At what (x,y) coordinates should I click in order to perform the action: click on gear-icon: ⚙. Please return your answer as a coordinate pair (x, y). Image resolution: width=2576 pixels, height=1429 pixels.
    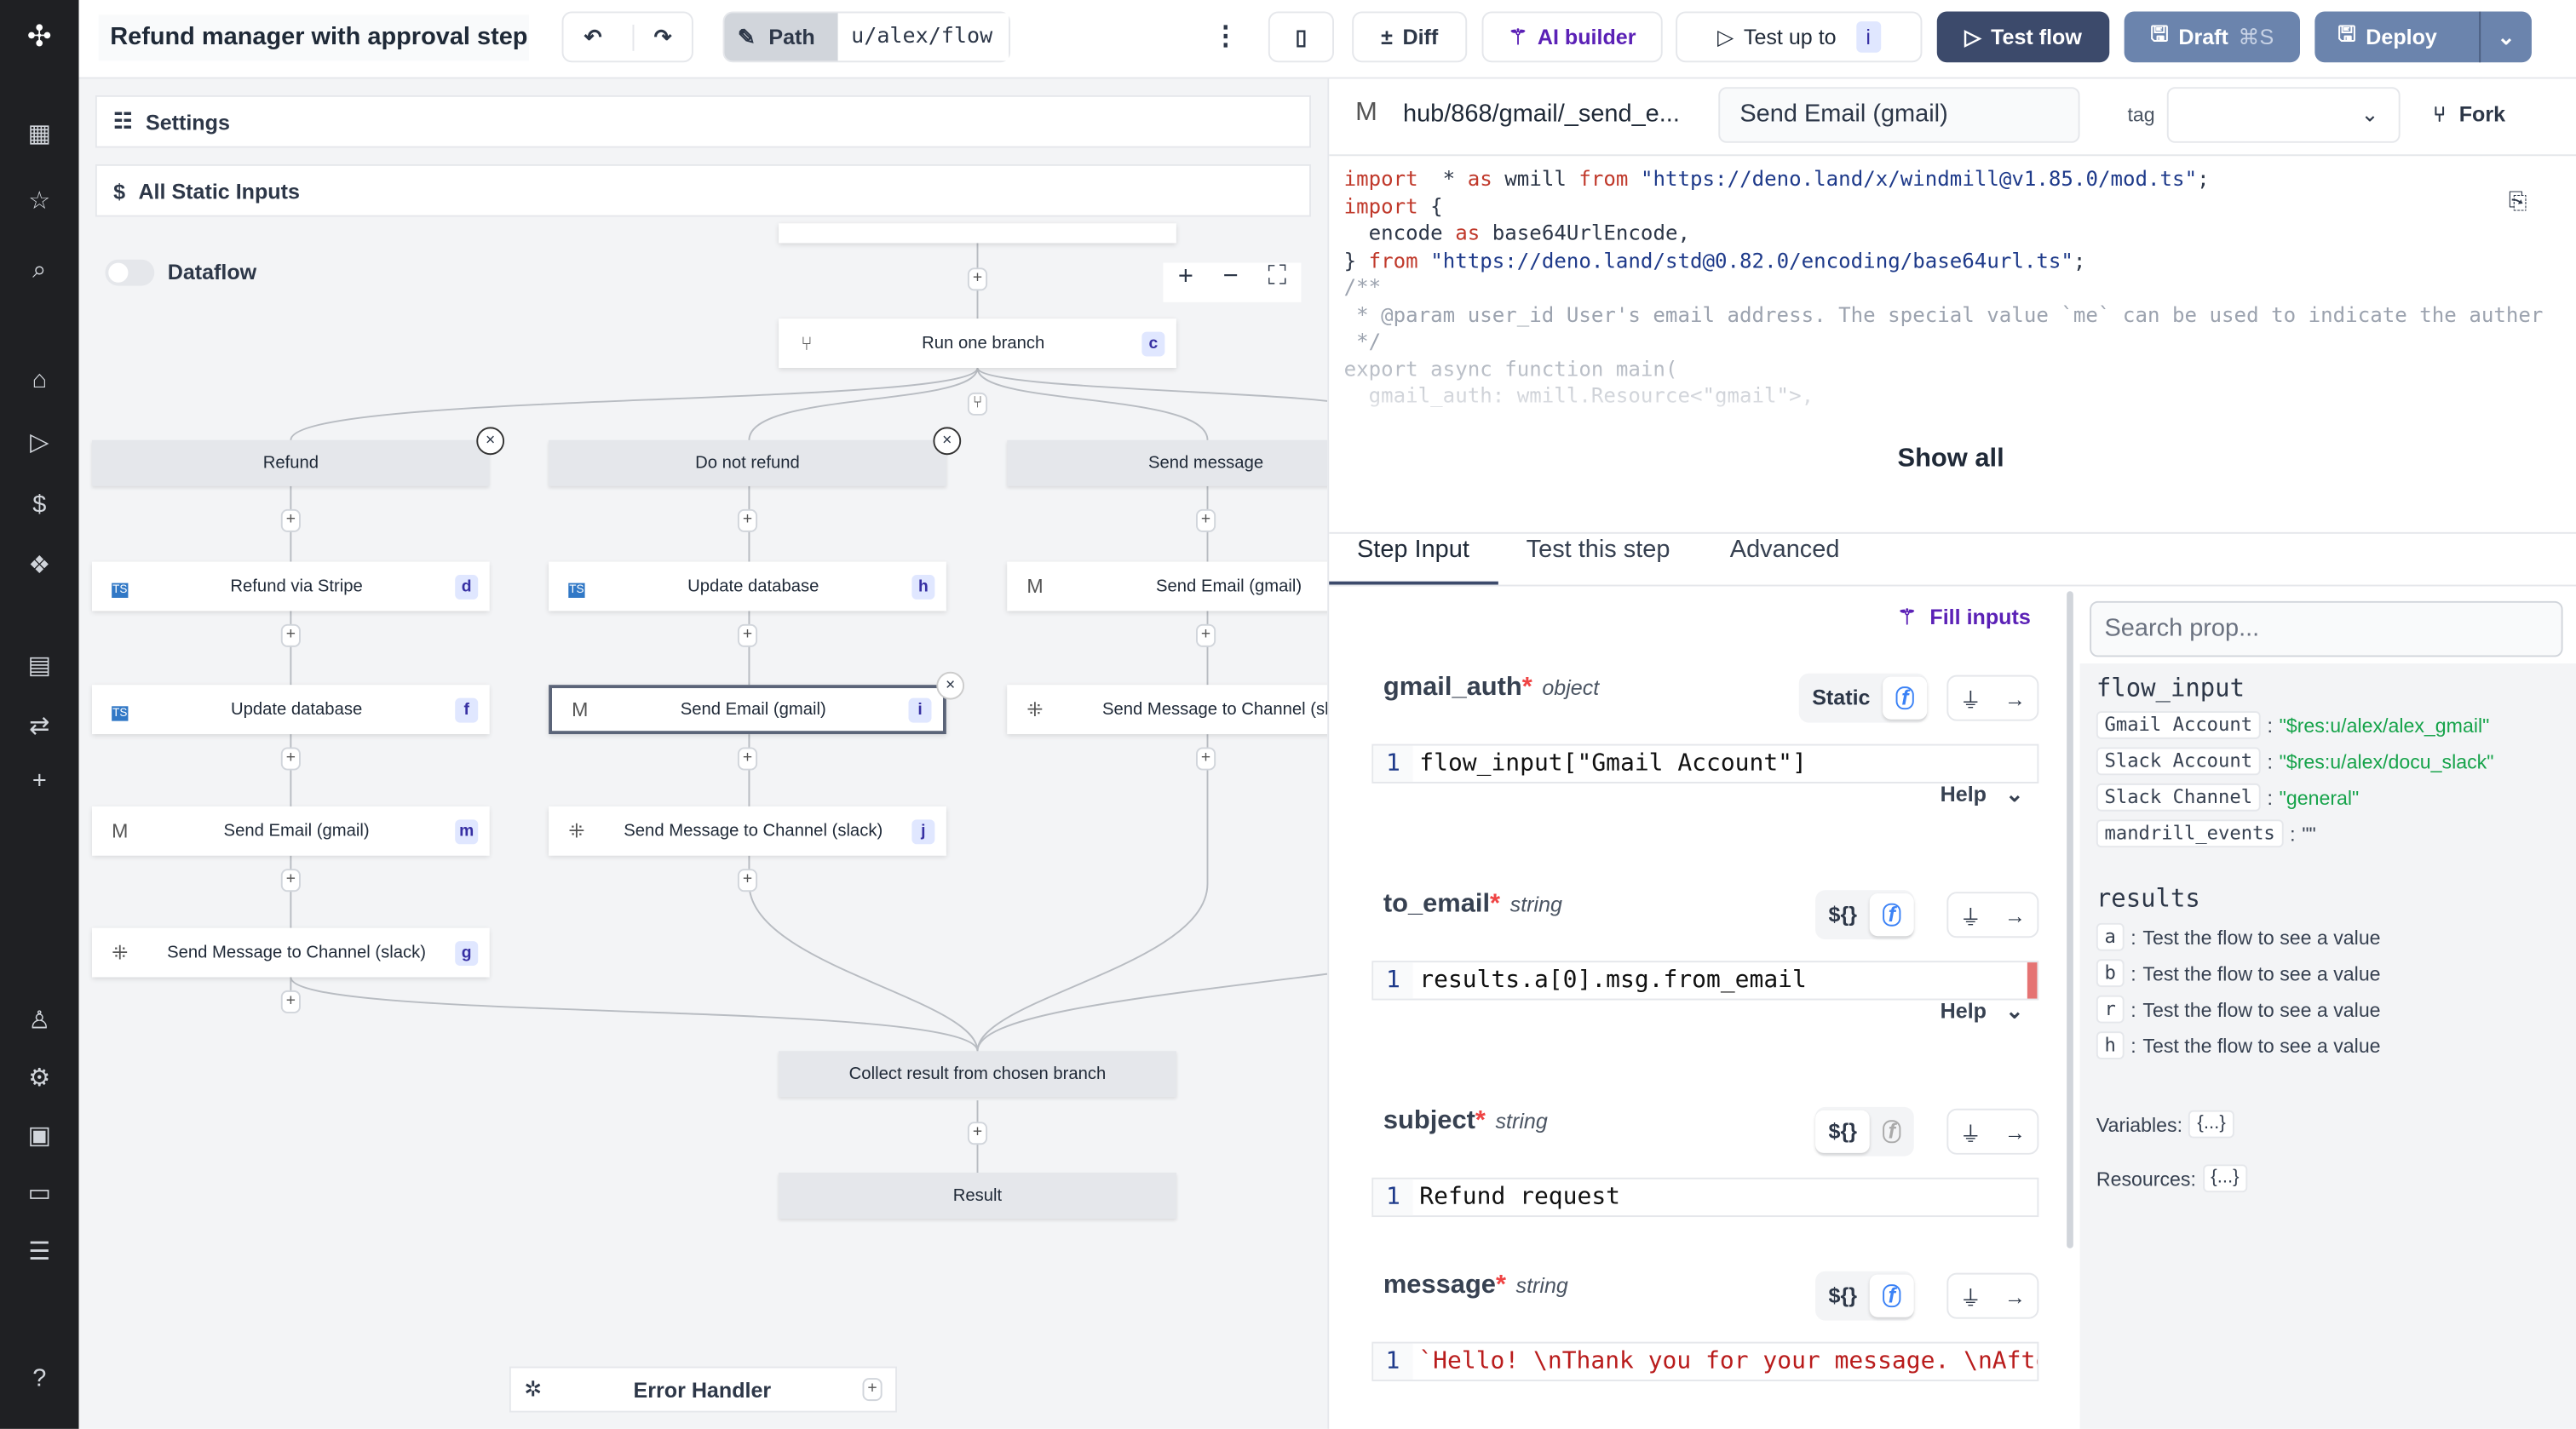
    Looking at the image, I should click on (40, 1079).